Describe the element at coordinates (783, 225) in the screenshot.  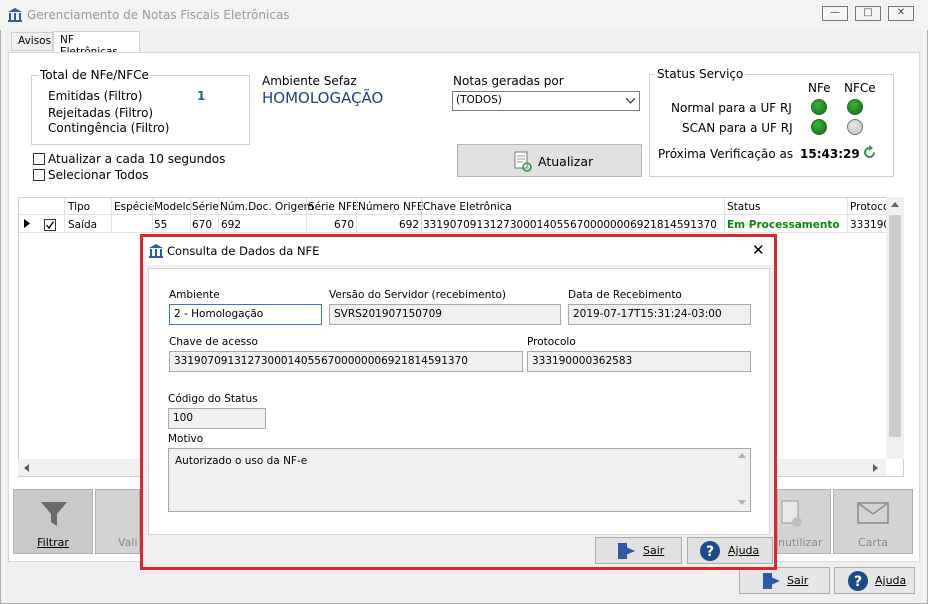
I see `cell-status: Em Processamento` at that location.